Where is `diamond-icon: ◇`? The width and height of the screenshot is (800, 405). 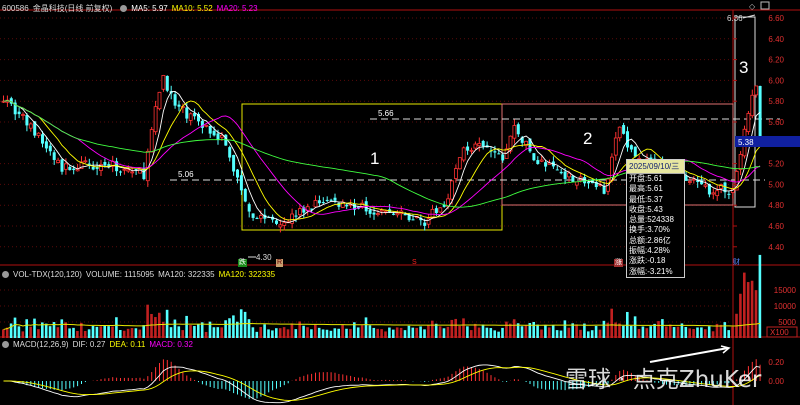
diamond-icon: ◇ is located at coordinates (752, 6).